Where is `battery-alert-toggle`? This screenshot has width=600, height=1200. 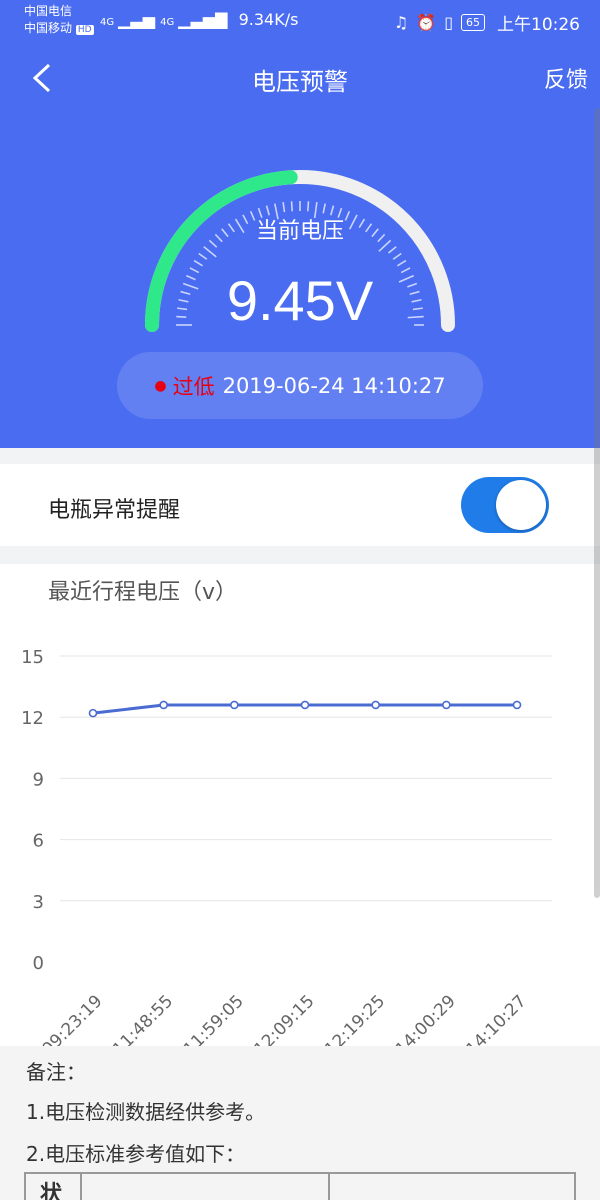 battery-alert-toggle is located at coordinates (505, 505).